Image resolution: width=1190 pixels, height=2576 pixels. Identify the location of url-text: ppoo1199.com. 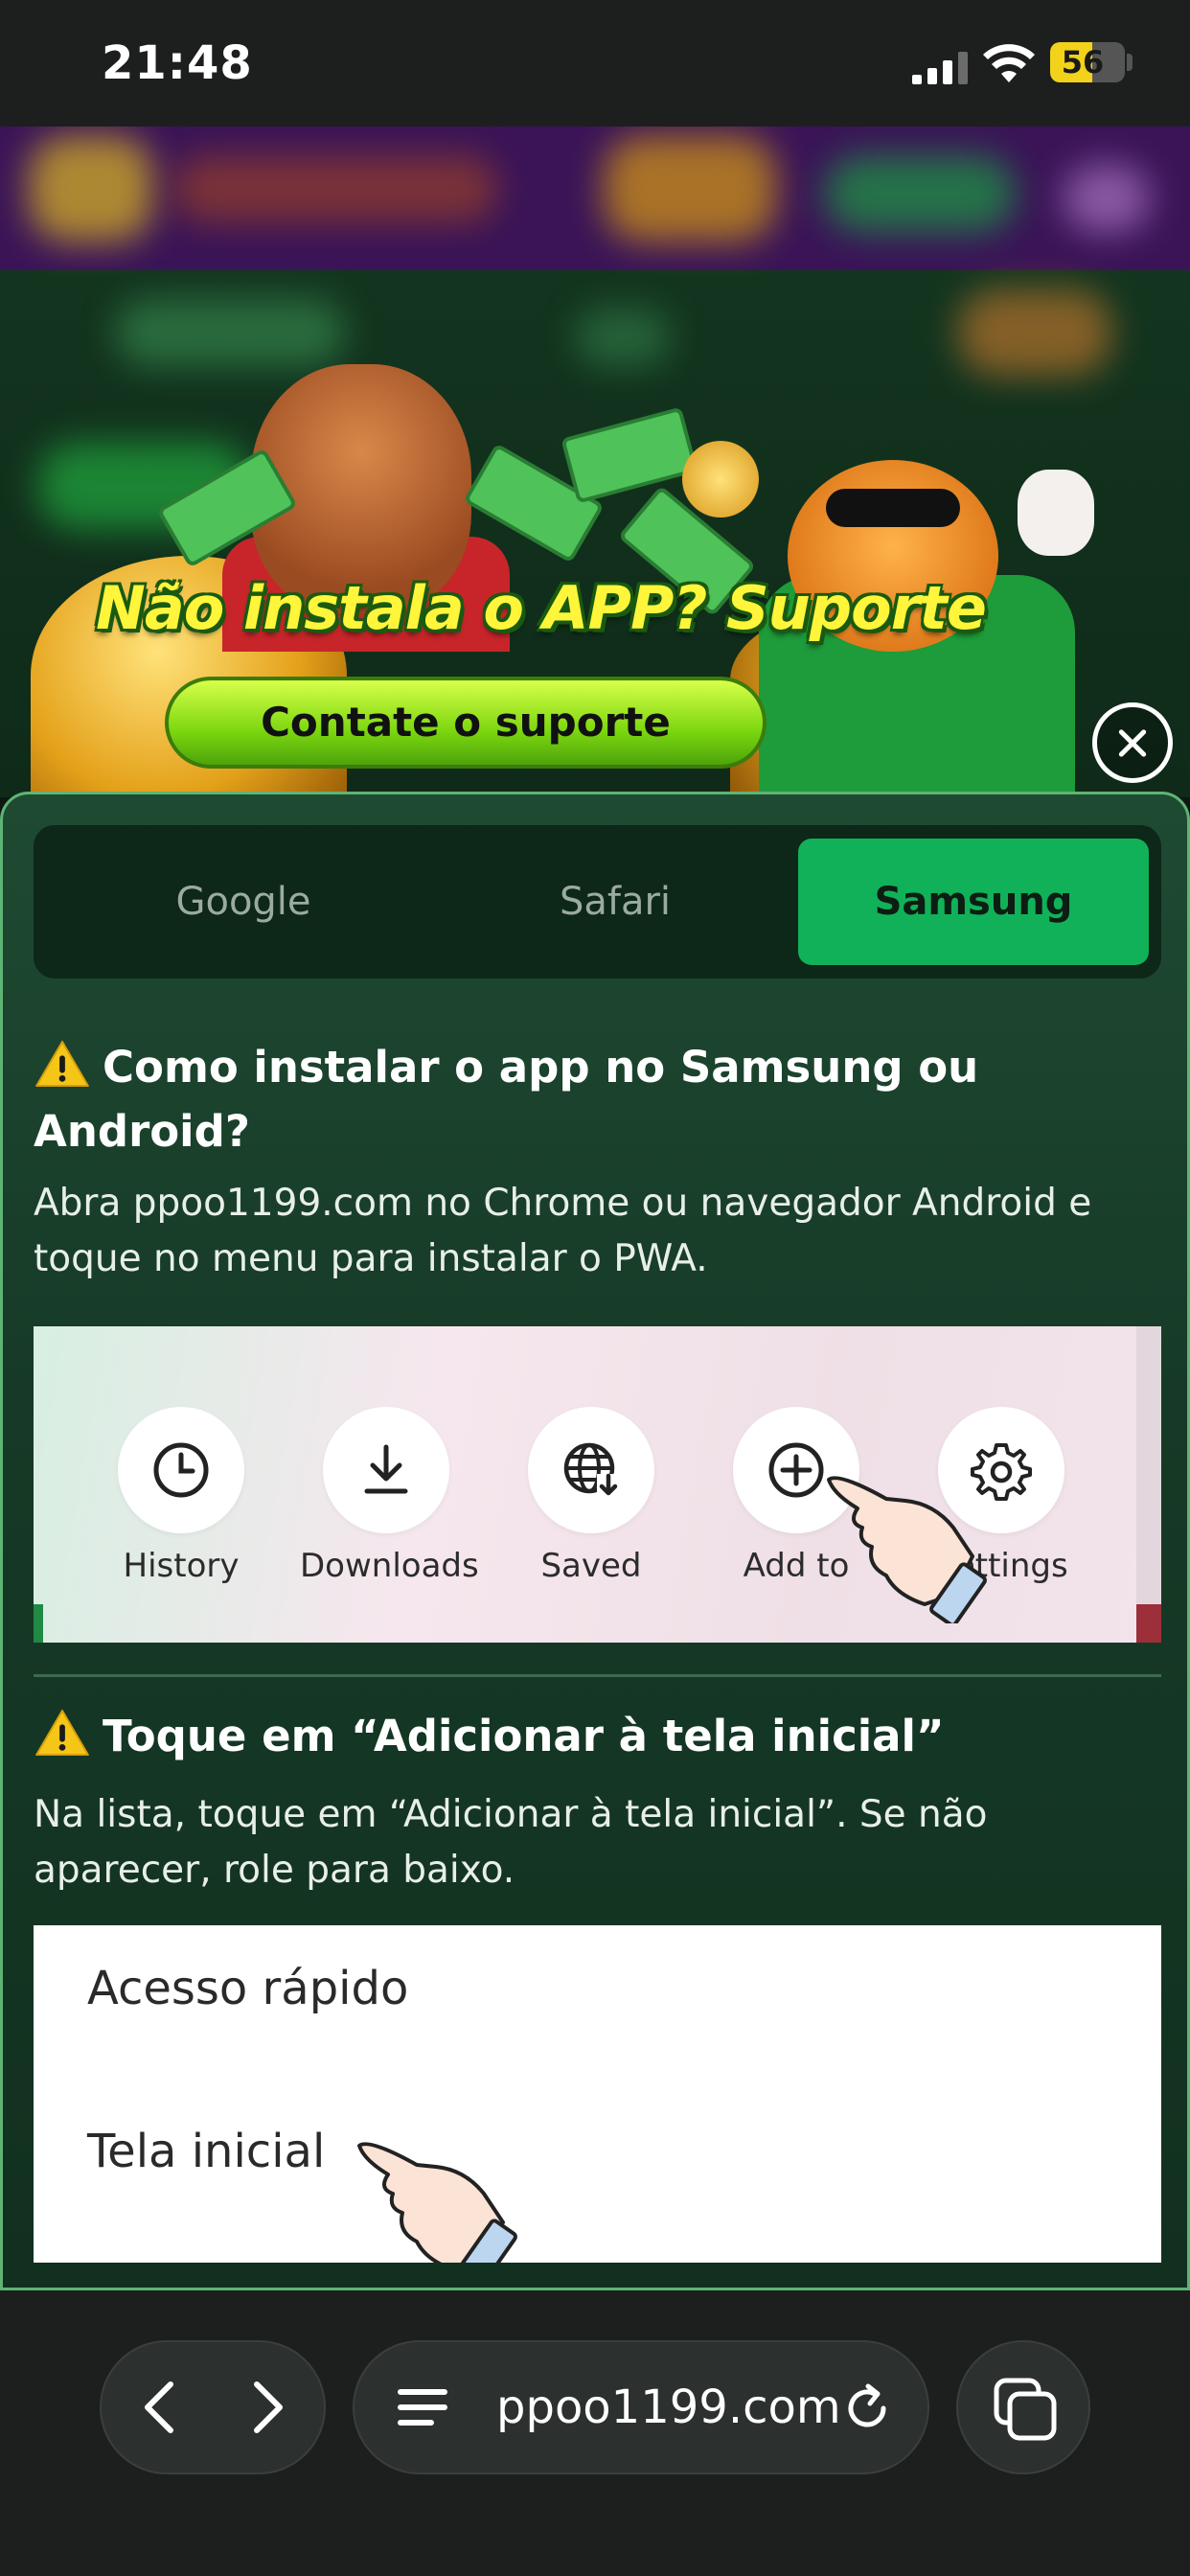
(669, 2407).